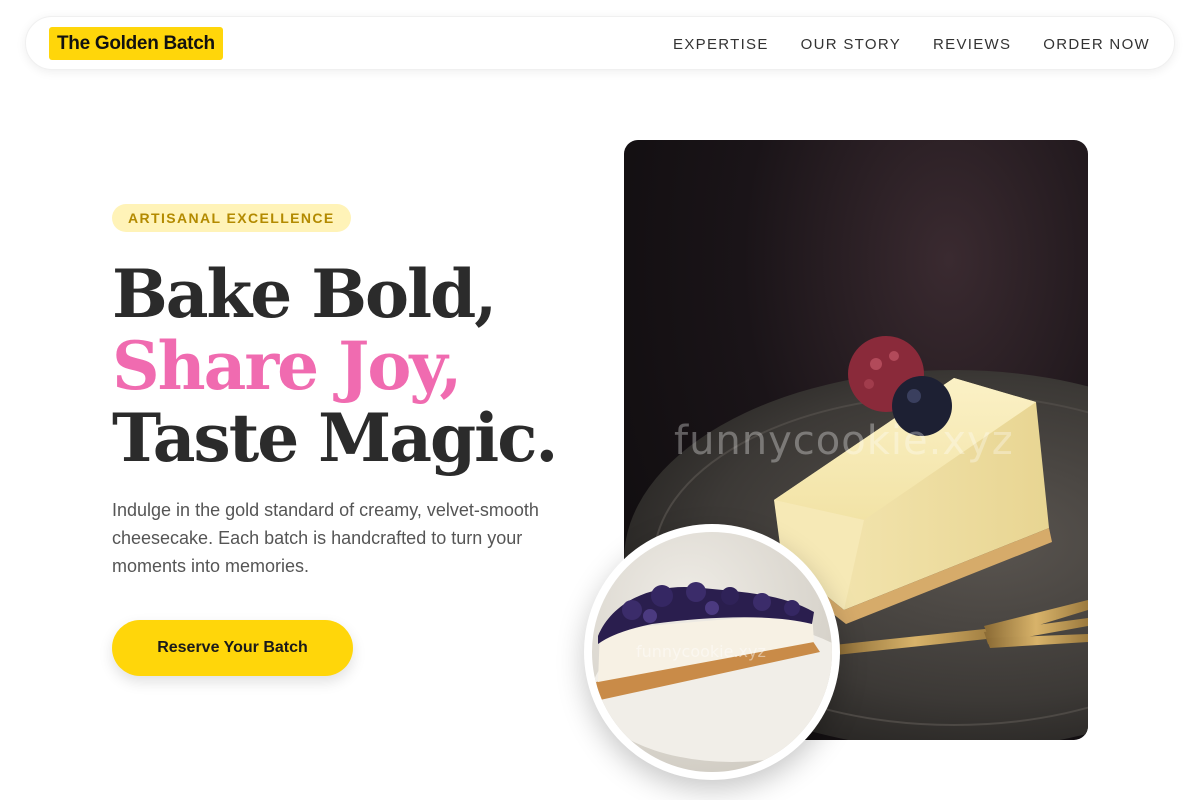  I want to click on headline-line-2: Share Joy,, so click(287, 366).